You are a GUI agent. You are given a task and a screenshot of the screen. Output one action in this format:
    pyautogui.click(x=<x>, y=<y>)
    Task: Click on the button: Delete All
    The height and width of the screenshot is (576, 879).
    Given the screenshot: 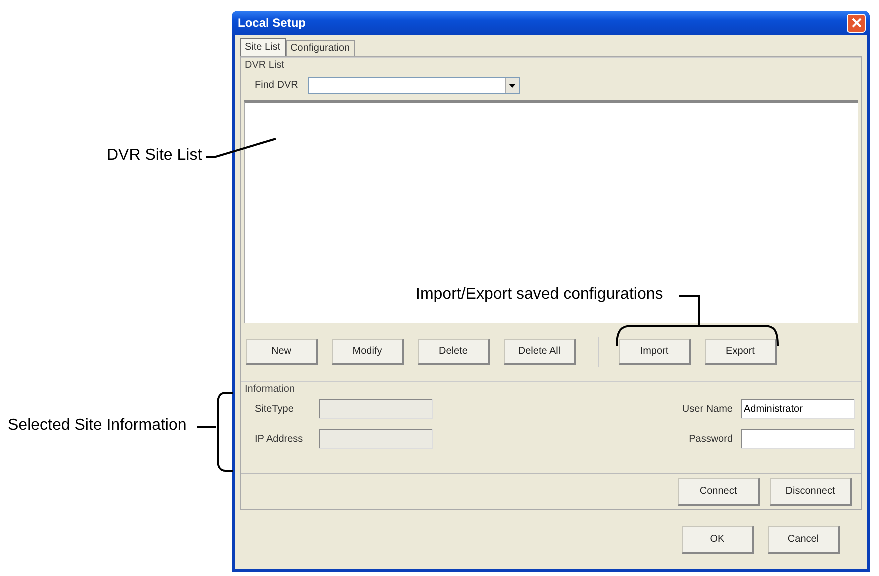 What is the action you would take?
    pyautogui.click(x=540, y=352)
    